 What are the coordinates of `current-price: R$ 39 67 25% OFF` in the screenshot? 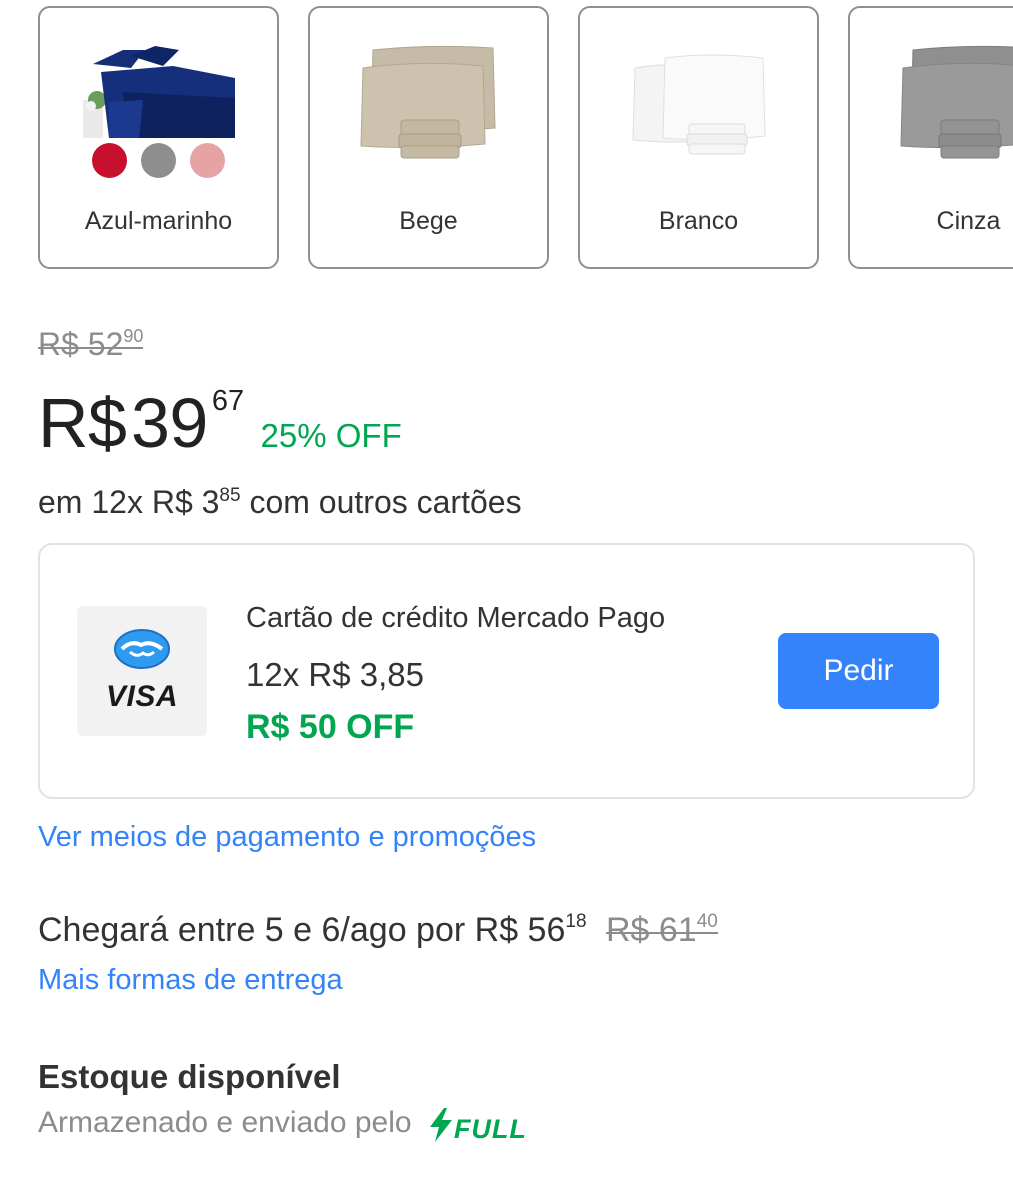 It's located at (220, 423).